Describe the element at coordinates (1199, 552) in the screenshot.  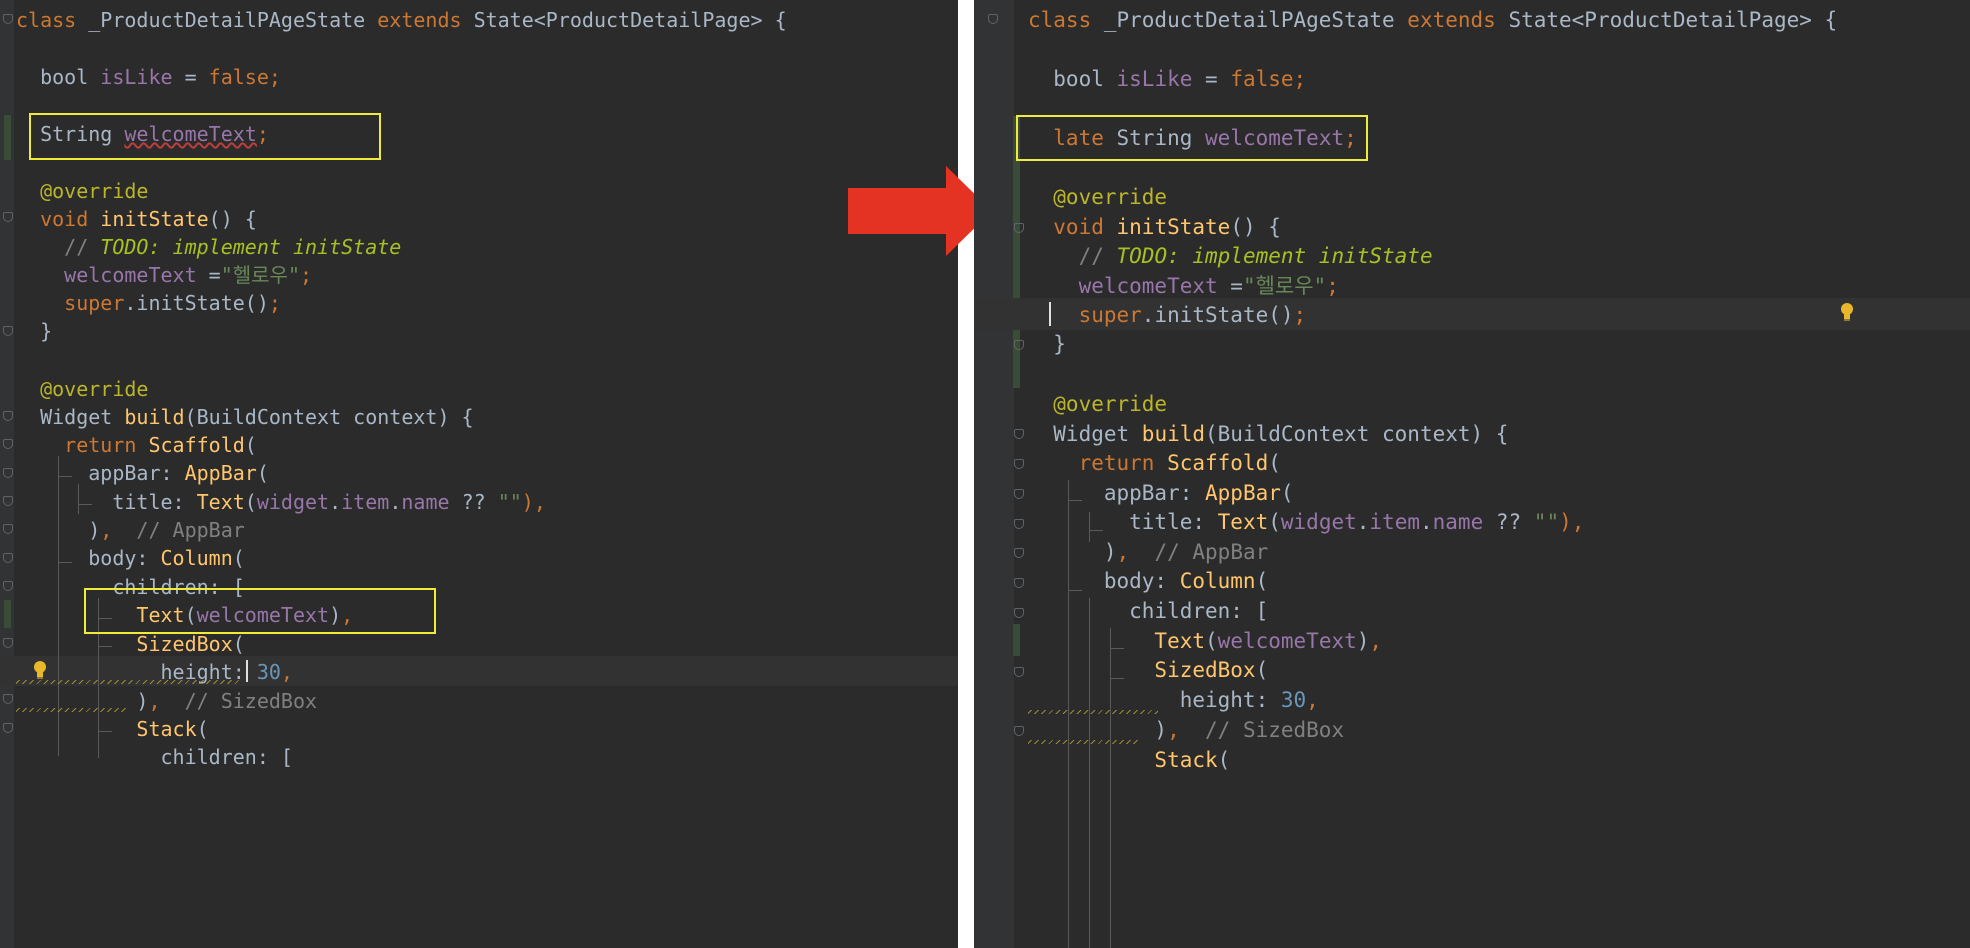
I see `code-token: // AppBar` at that location.